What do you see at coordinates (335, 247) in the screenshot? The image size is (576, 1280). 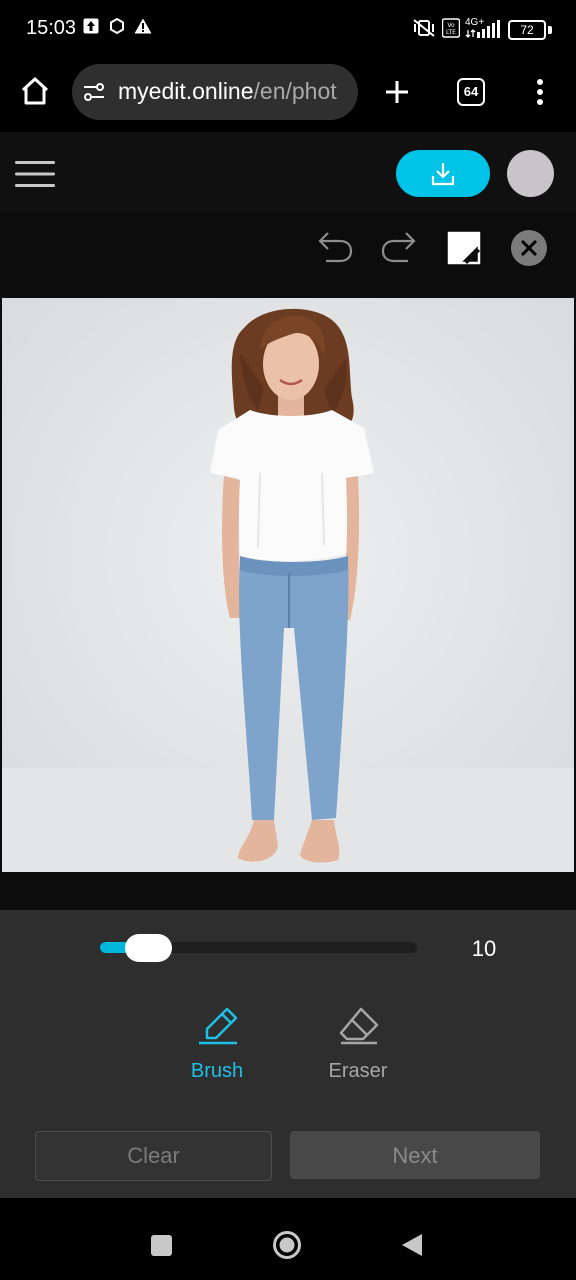 I see `undo-icon` at bounding box center [335, 247].